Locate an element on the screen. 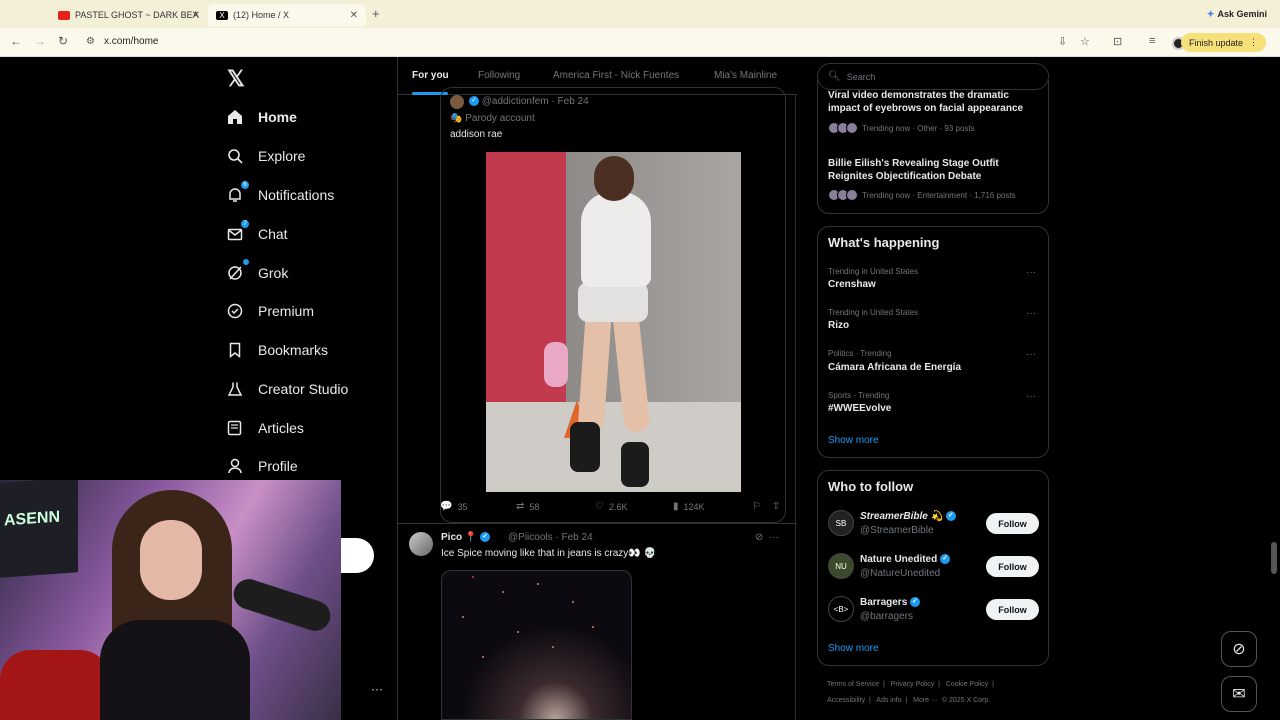 The width and height of the screenshot is (1280, 720). view-count: 124K is located at coordinates (694, 506).